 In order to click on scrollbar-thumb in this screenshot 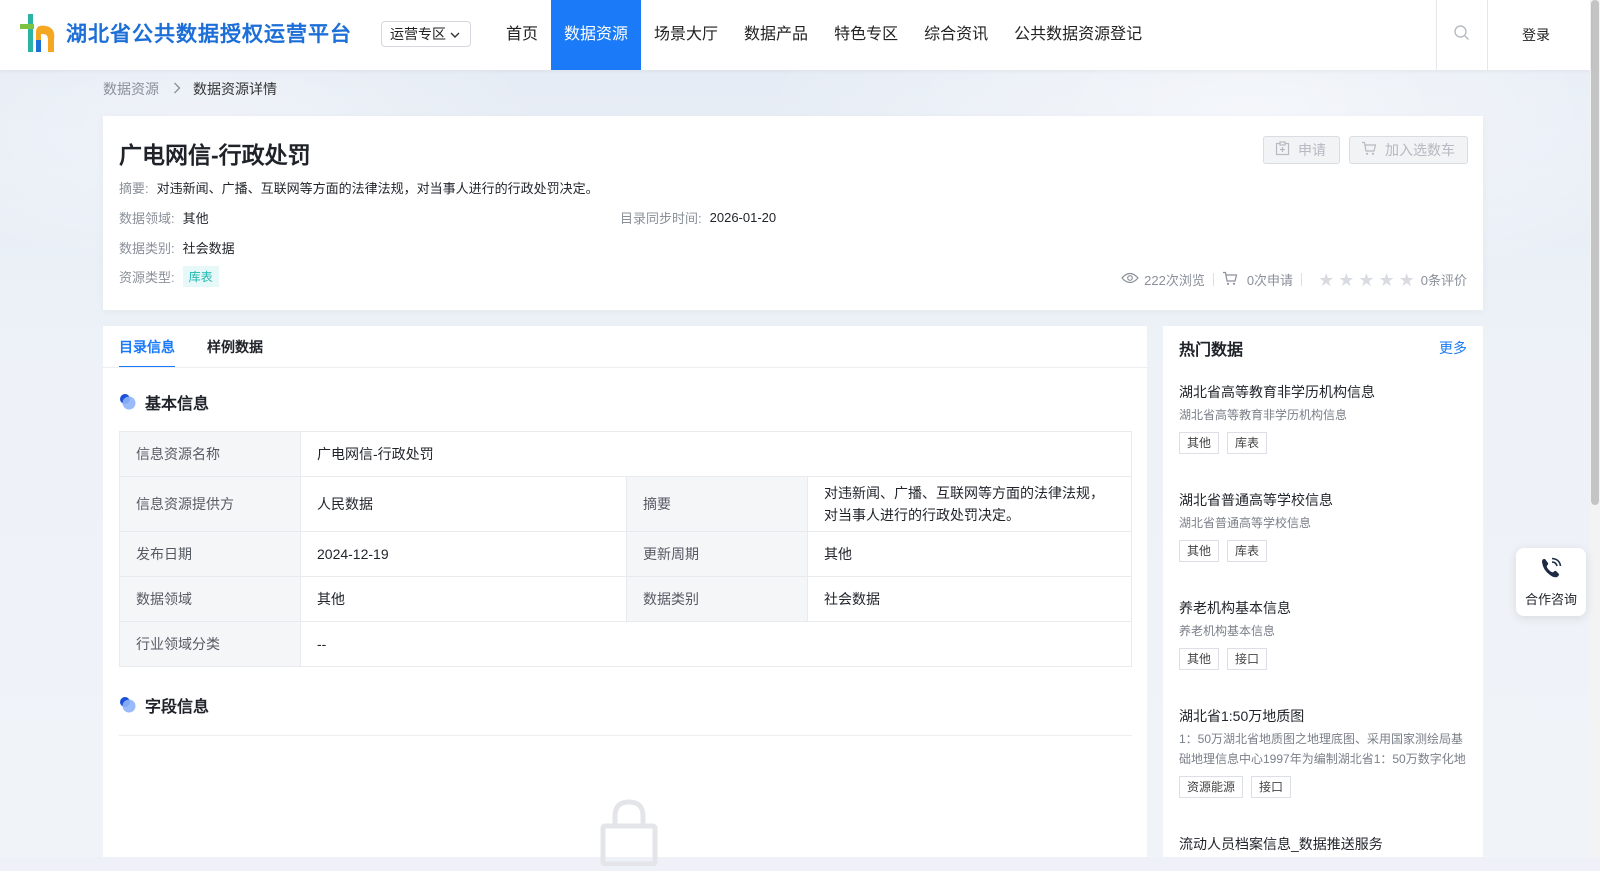, I will do `click(1595, 252)`.